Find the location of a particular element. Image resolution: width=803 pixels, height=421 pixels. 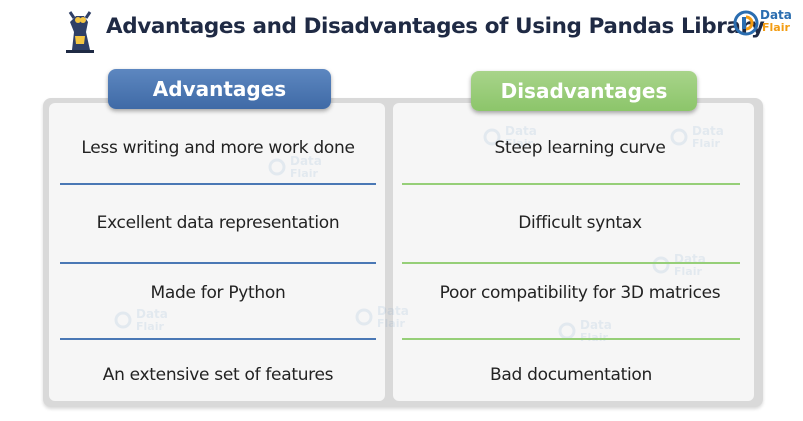

advantage-item: An extensive set of features is located at coordinates (218, 375).